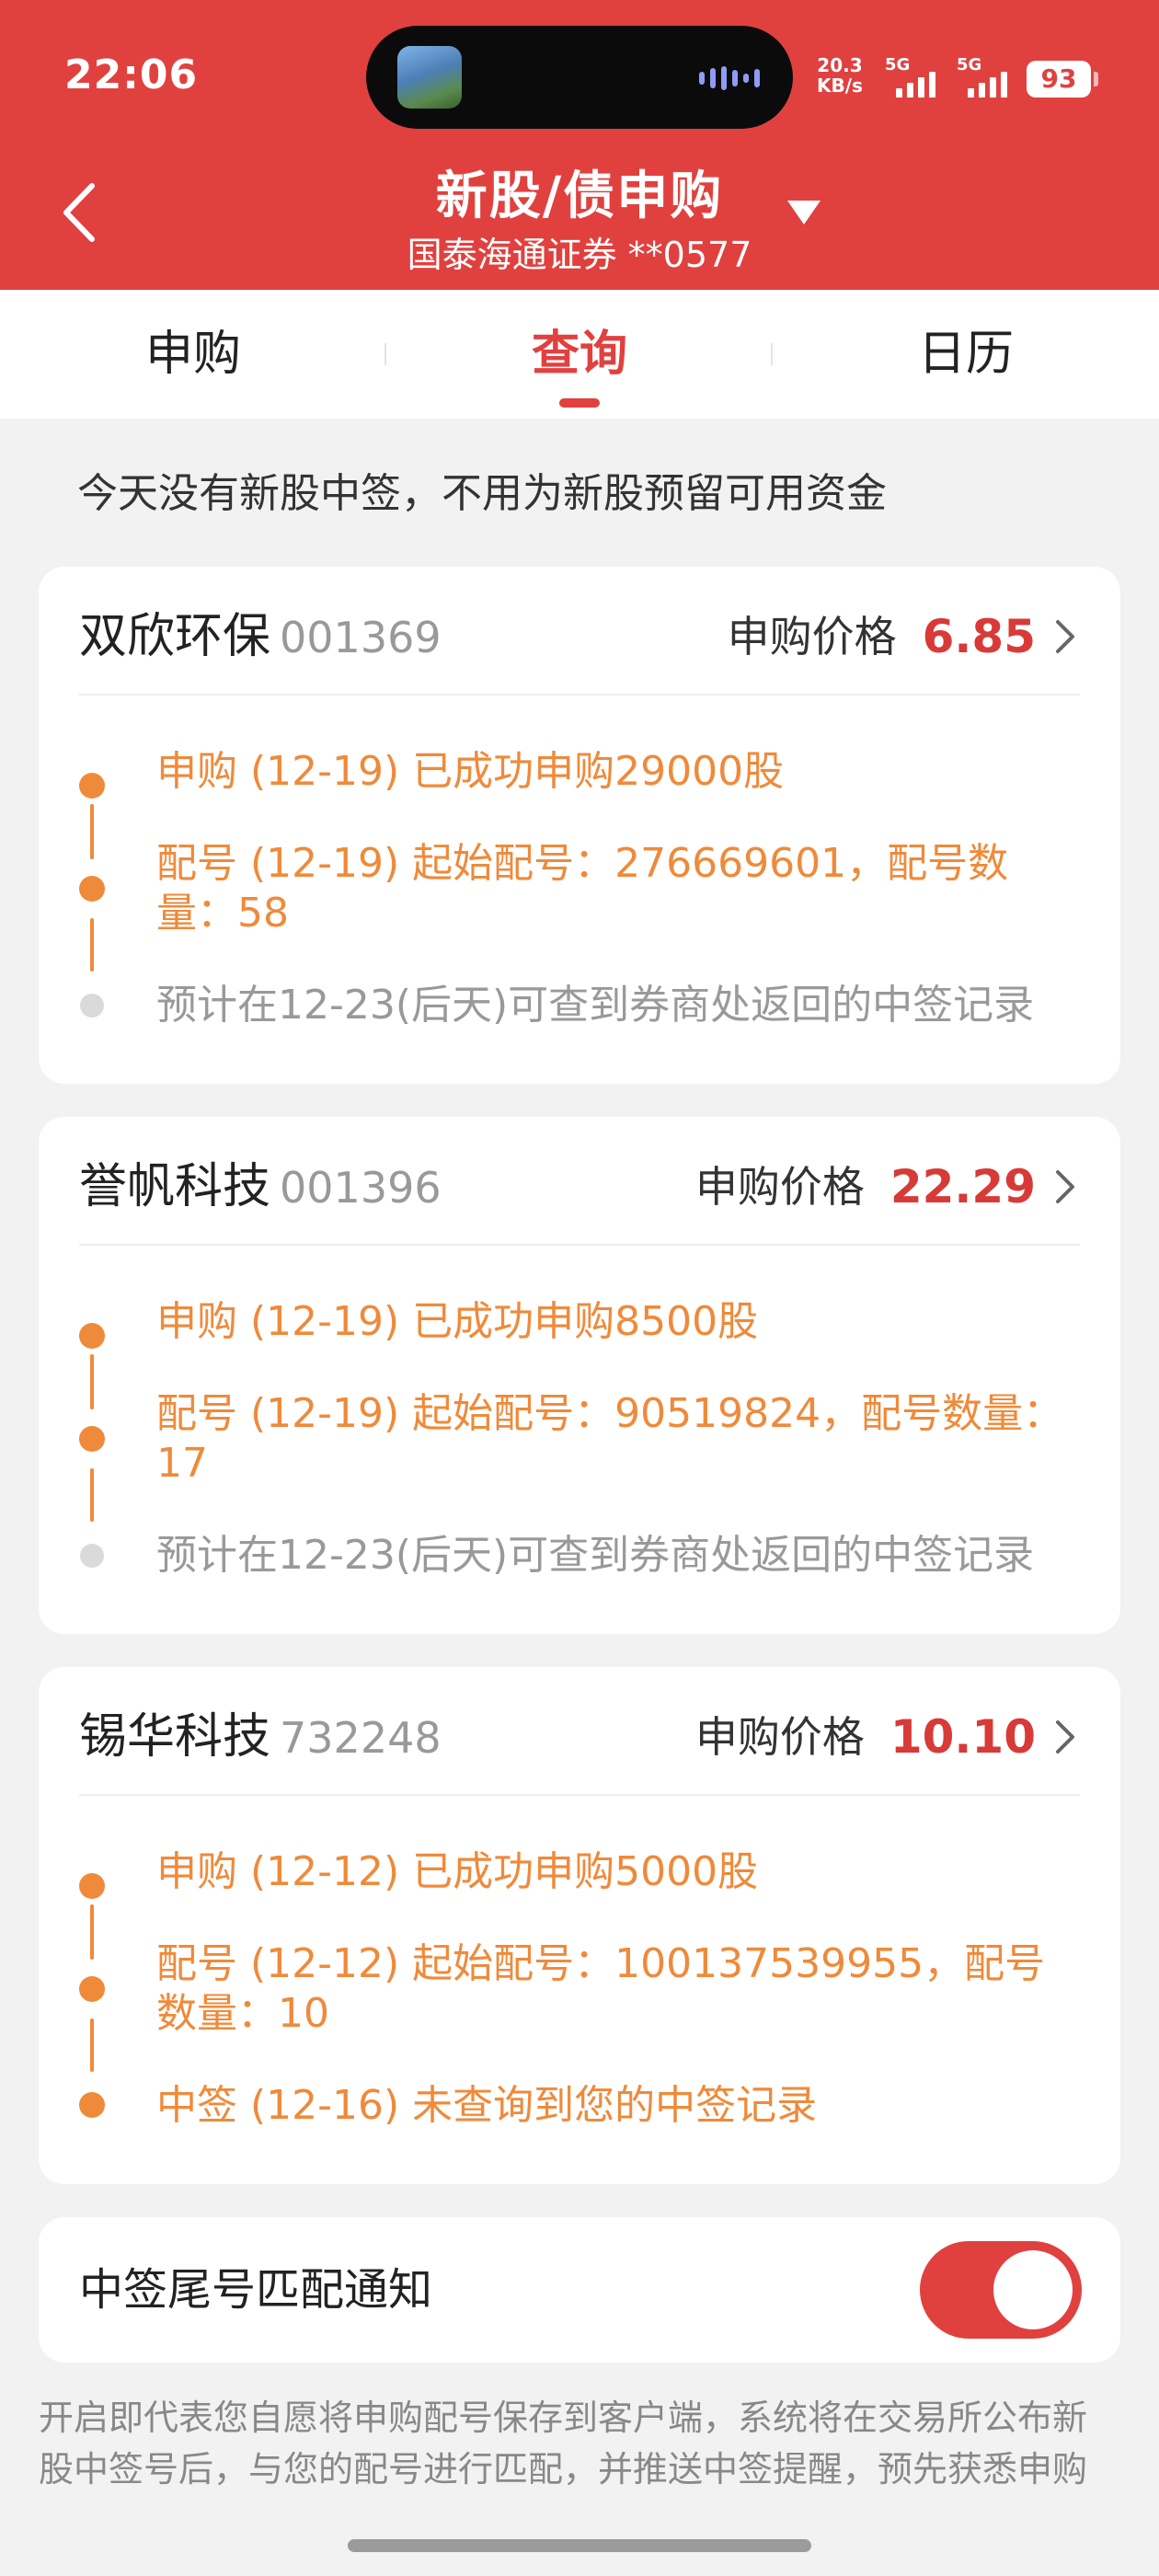 The image size is (1159, 2576). I want to click on stock-name-text: 誉帆科技, so click(175, 1186).